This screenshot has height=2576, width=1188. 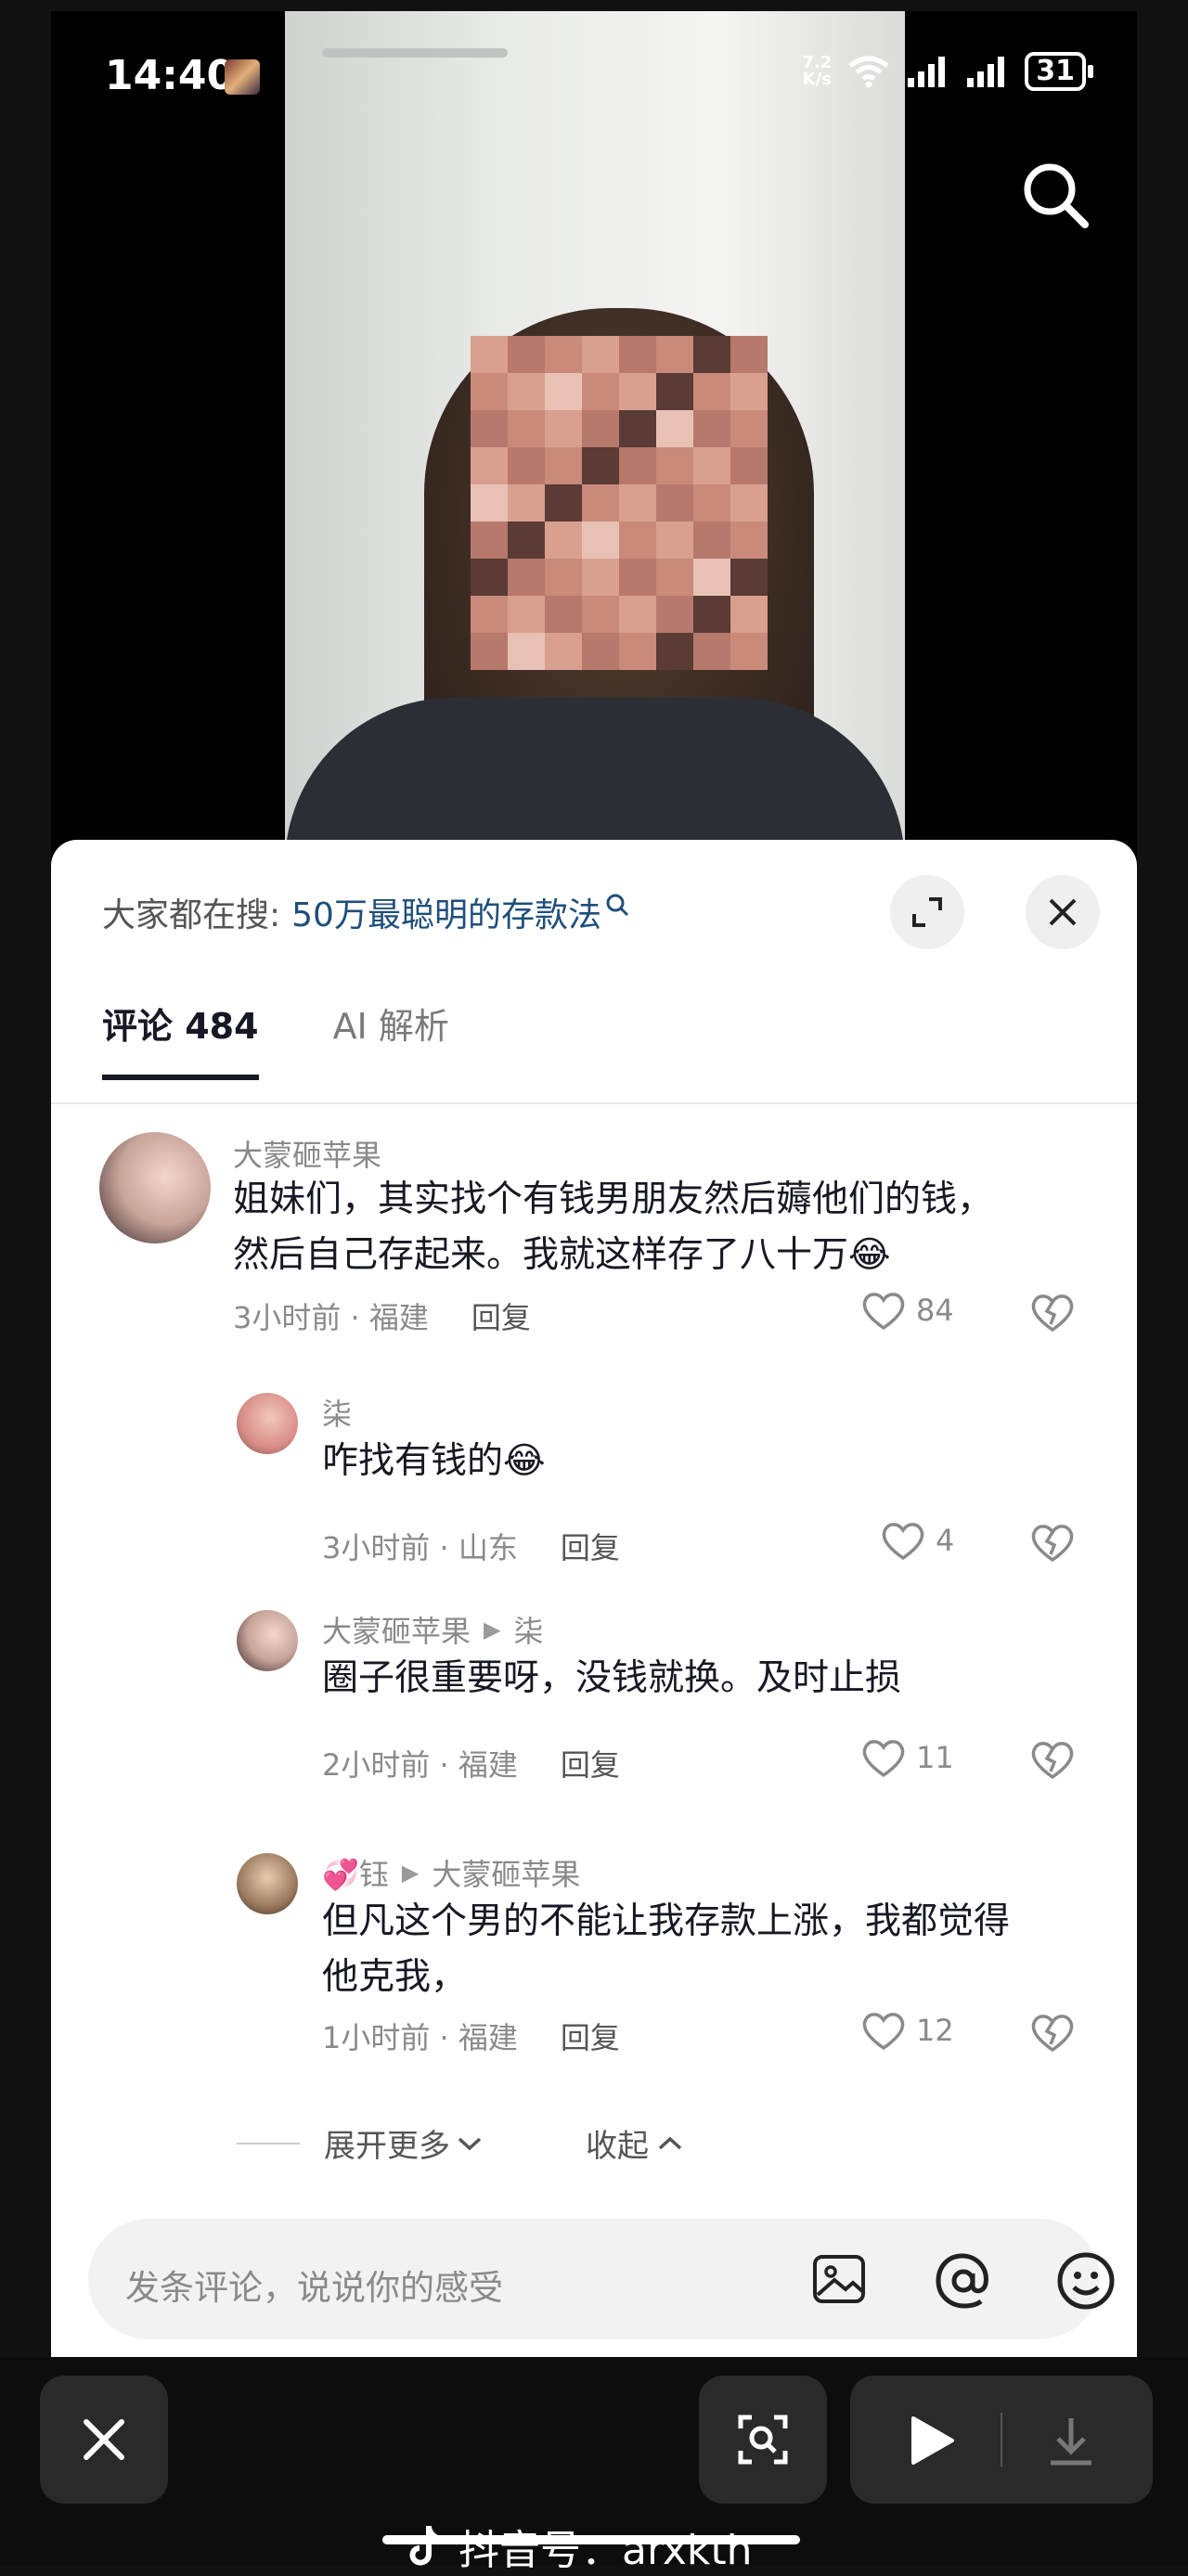 I want to click on expand-more-button: 展开更多, so click(x=404, y=2143).